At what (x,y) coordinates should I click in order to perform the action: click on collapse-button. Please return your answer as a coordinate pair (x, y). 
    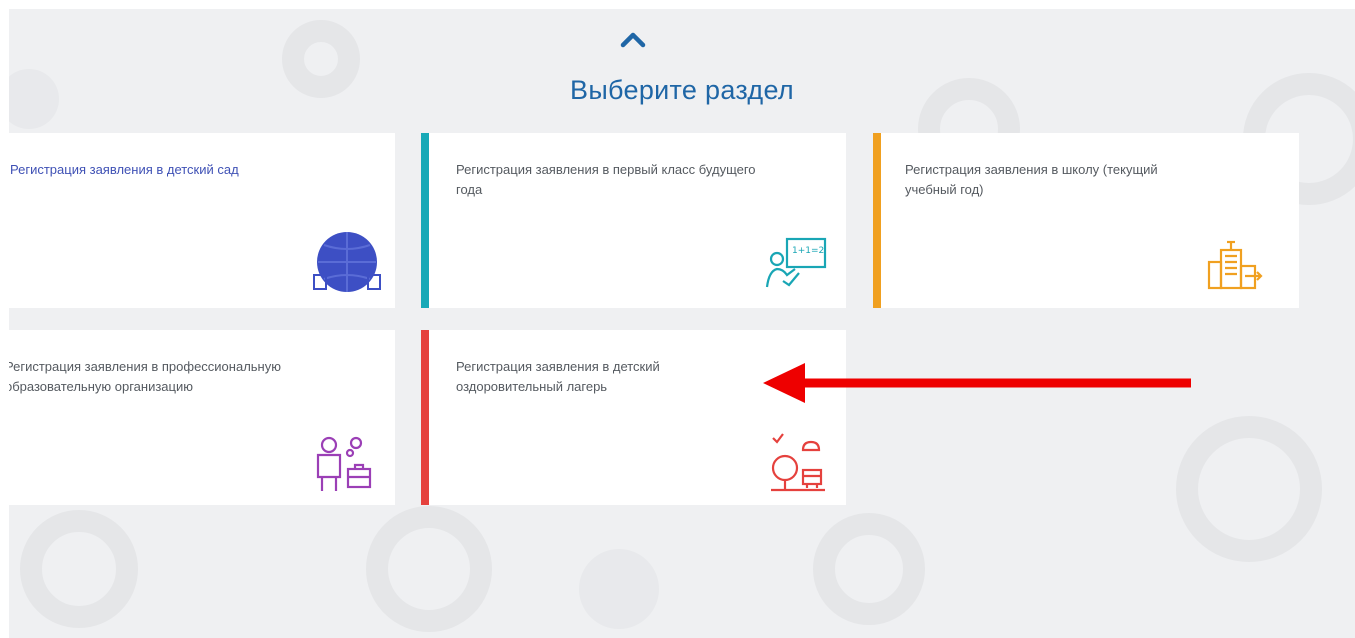
    Looking at the image, I should click on (633, 39).